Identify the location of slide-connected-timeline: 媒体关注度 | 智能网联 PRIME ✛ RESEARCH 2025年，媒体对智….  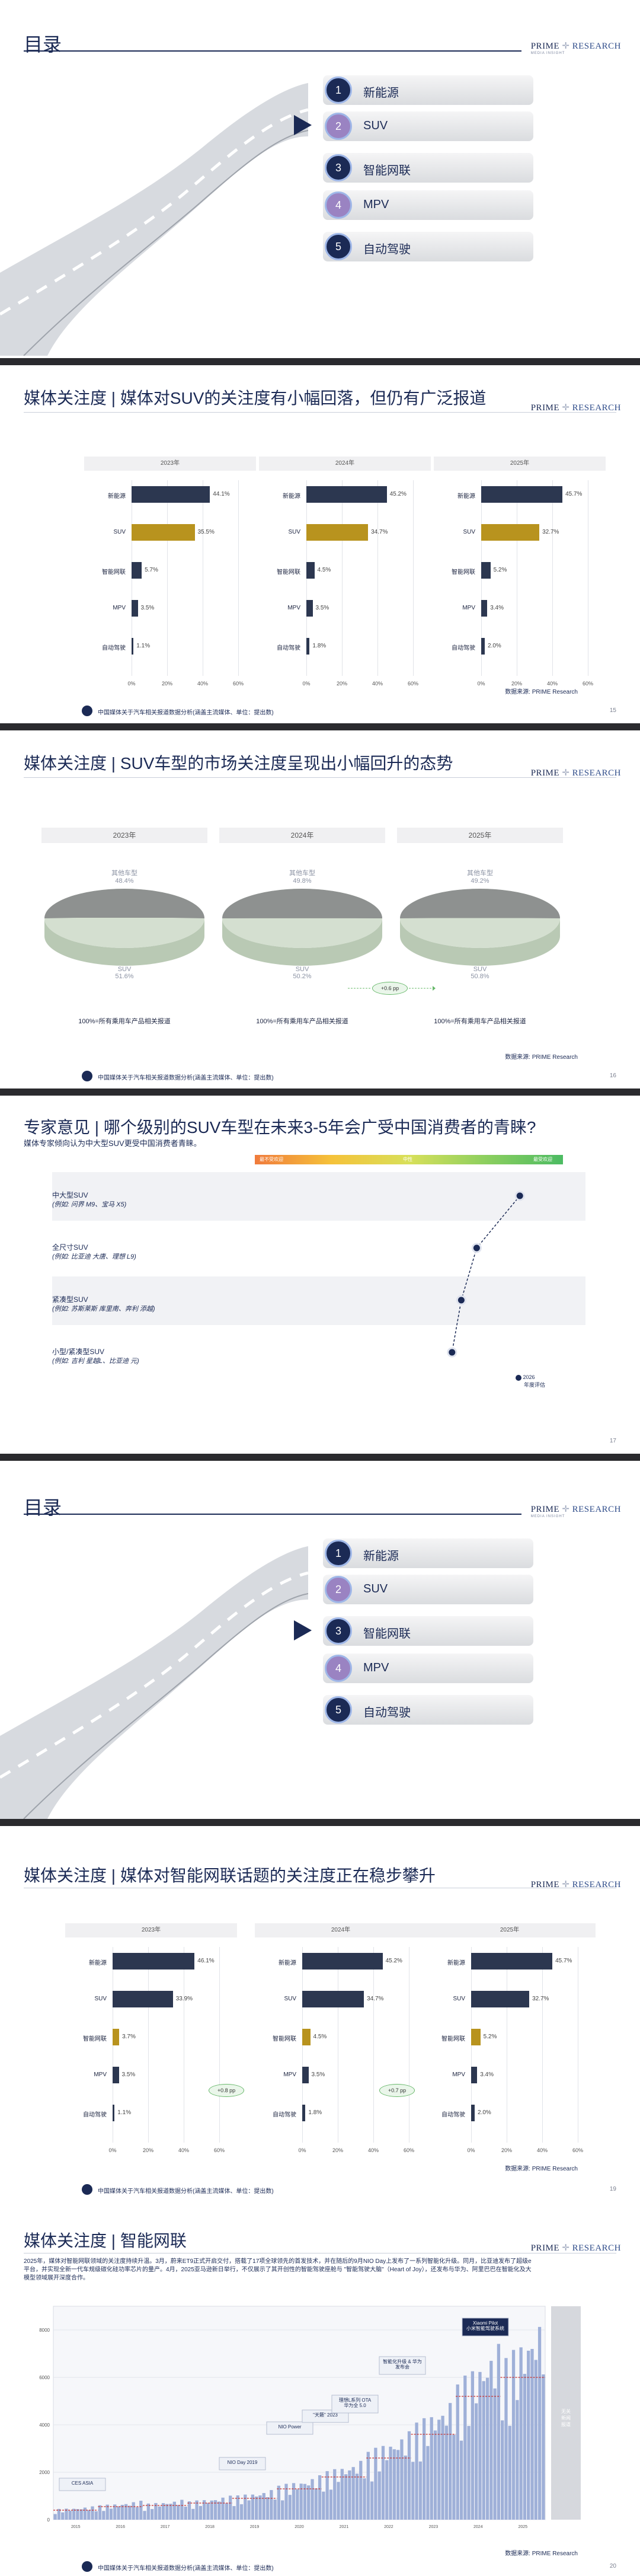
(320, 2393).